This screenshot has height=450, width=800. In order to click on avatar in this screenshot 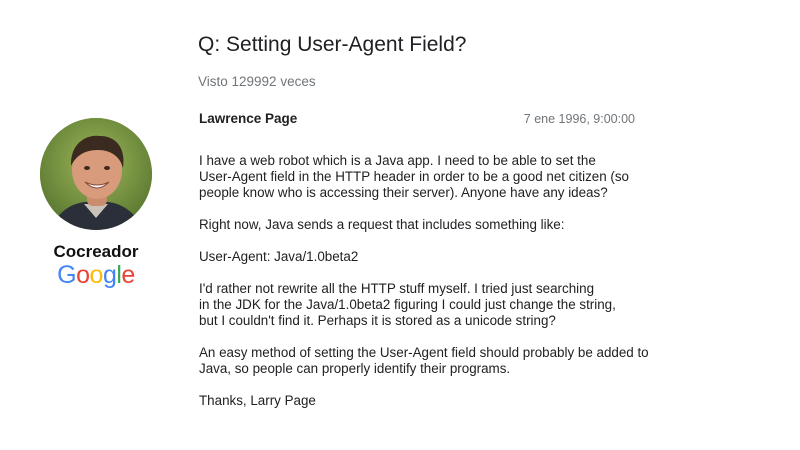, I will do `click(96, 174)`.